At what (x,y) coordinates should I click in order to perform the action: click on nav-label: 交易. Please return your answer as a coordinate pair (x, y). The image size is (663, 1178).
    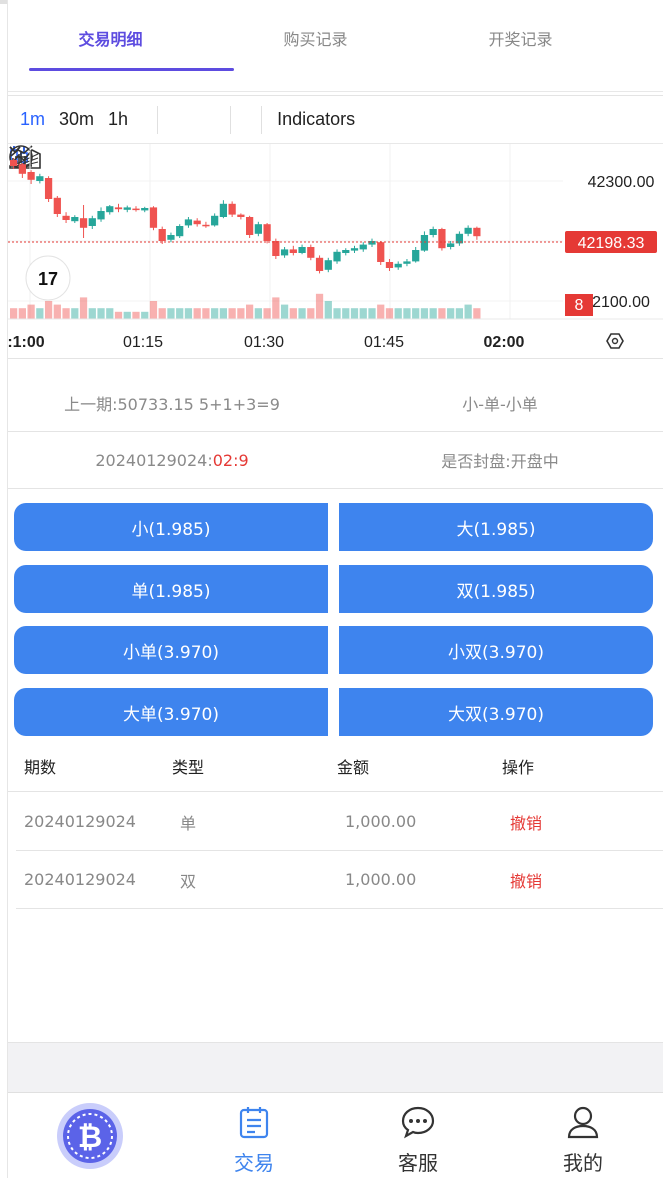
    Looking at the image, I should click on (254, 1163).